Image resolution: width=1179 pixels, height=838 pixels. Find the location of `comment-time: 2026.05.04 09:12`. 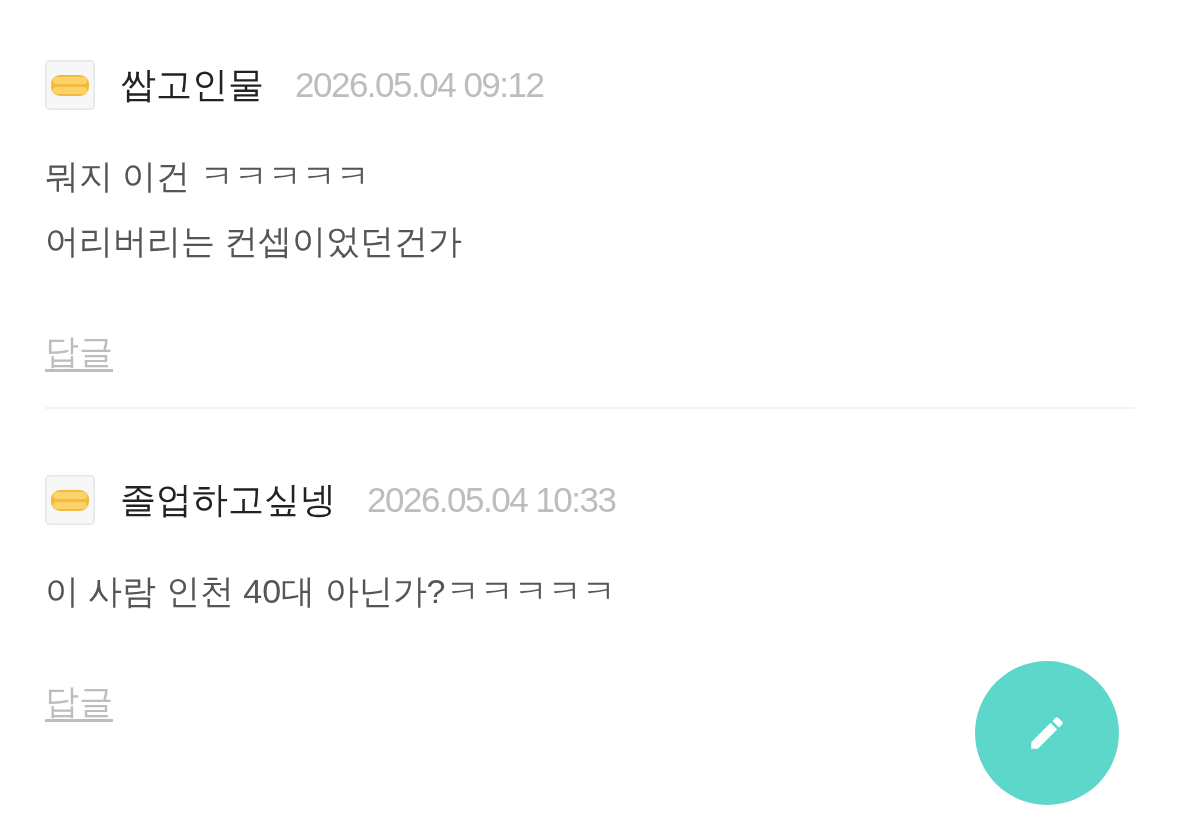

comment-time: 2026.05.04 09:12 is located at coordinates (419, 85).